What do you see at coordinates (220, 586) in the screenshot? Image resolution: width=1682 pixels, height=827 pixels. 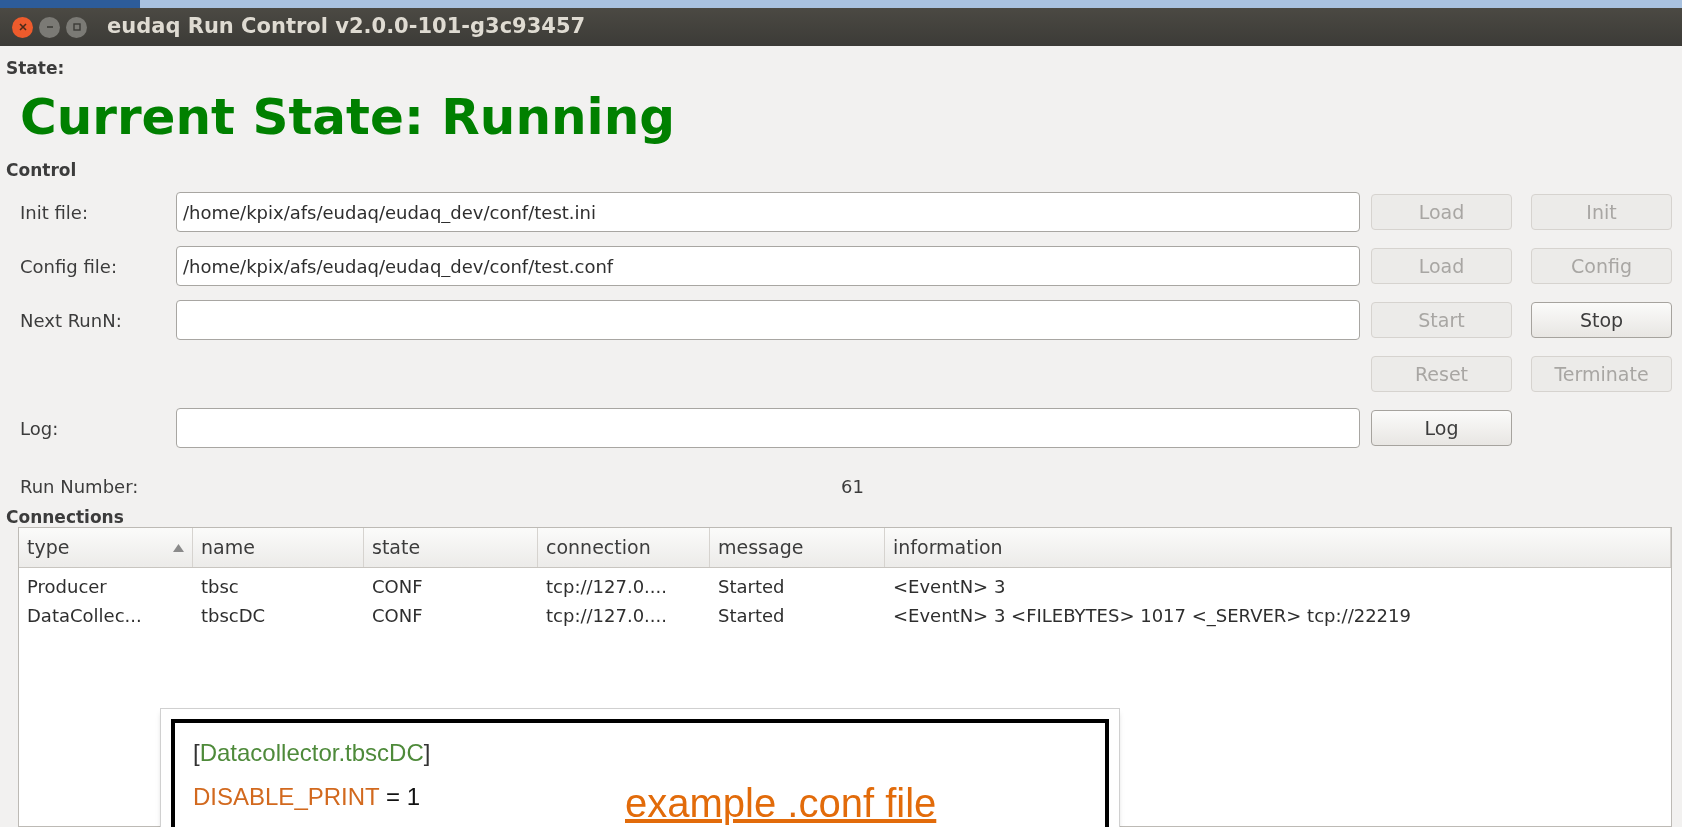 I see `table-cell: tbsc` at bounding box center [220, 586].